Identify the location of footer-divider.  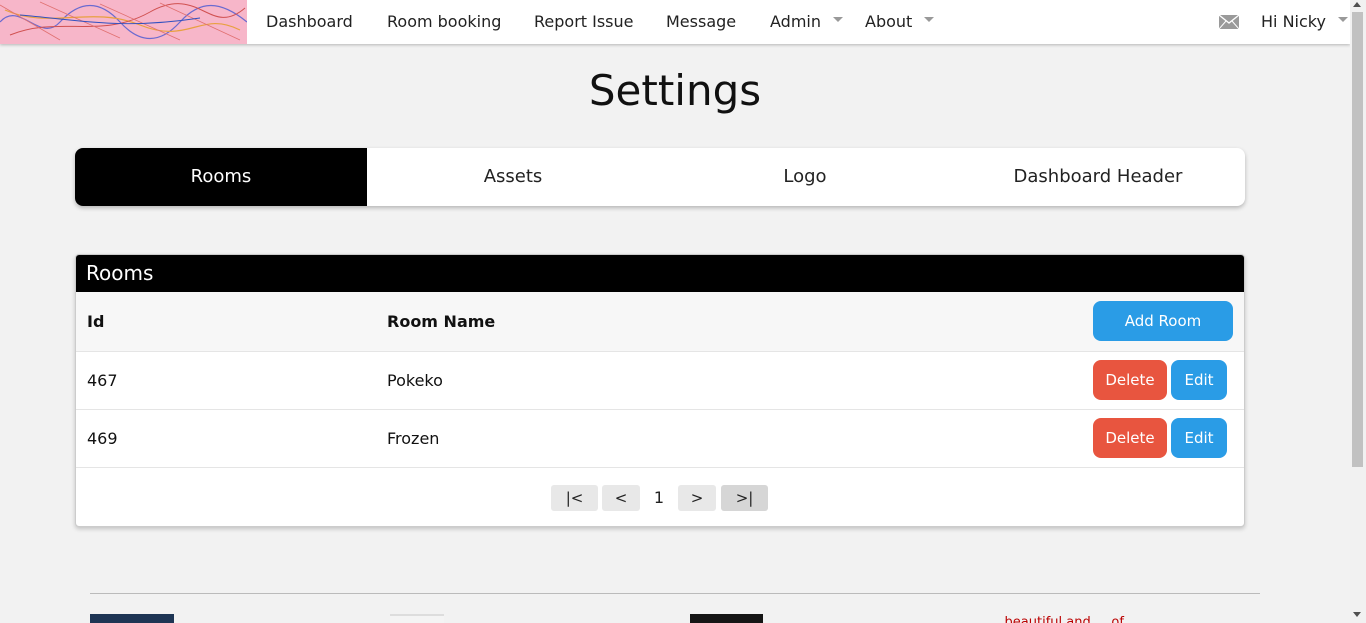
(675, 593).